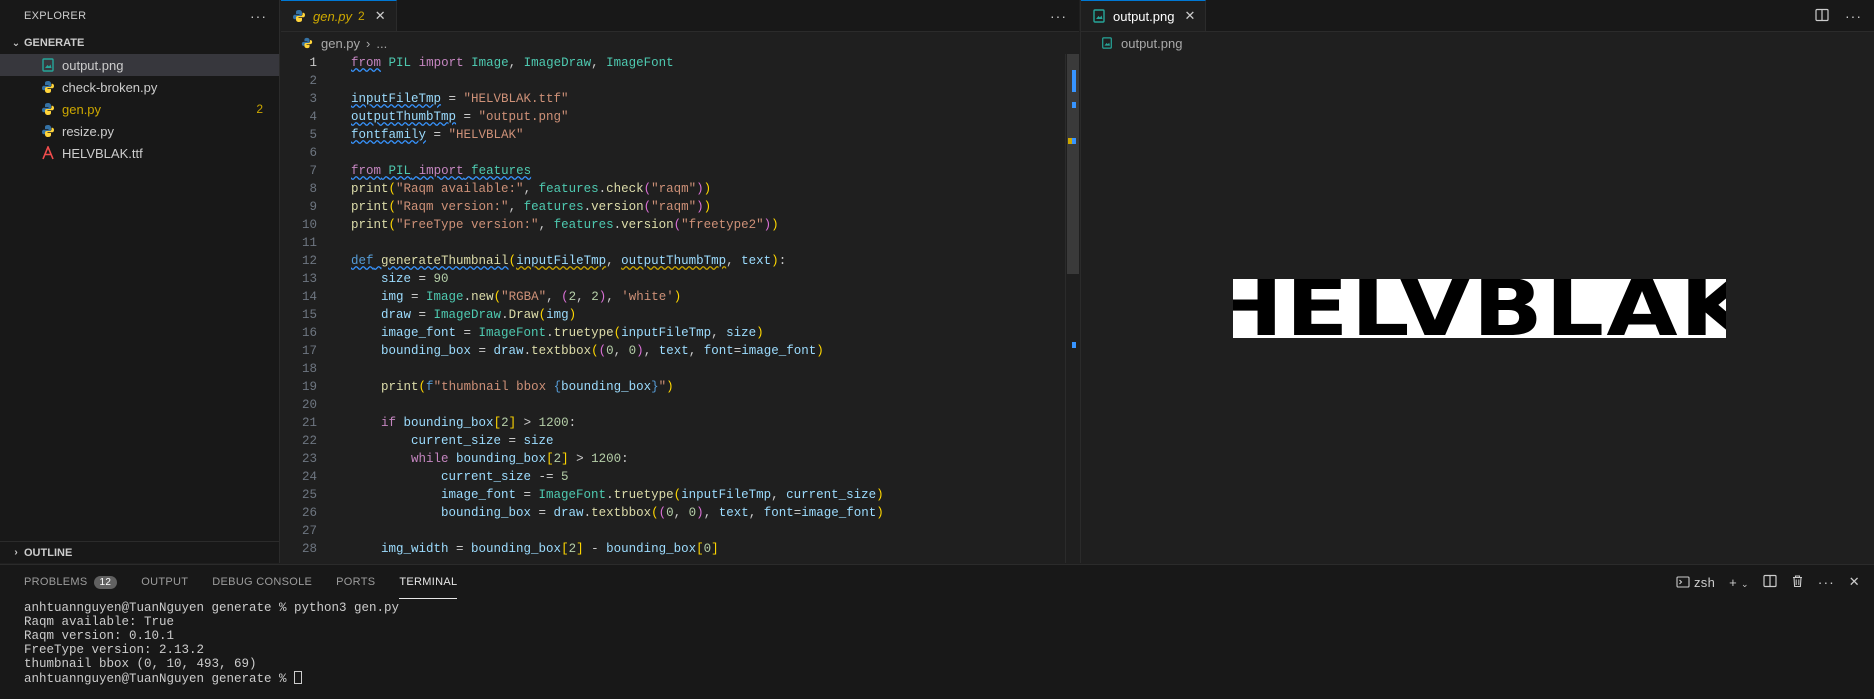  Describe the element at coordinates (262, 582) in the screenshot. I see `tab-debug-console: DEBUG CONSOLE` at that location.